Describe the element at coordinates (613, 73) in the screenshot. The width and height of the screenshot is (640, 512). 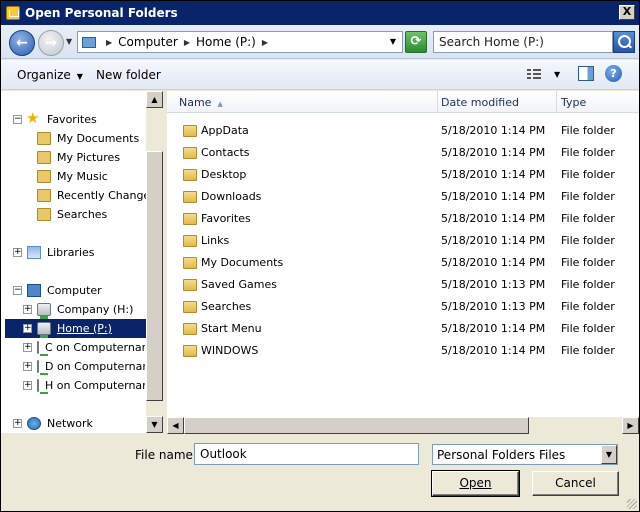
I see `help-button: ?` at that location.